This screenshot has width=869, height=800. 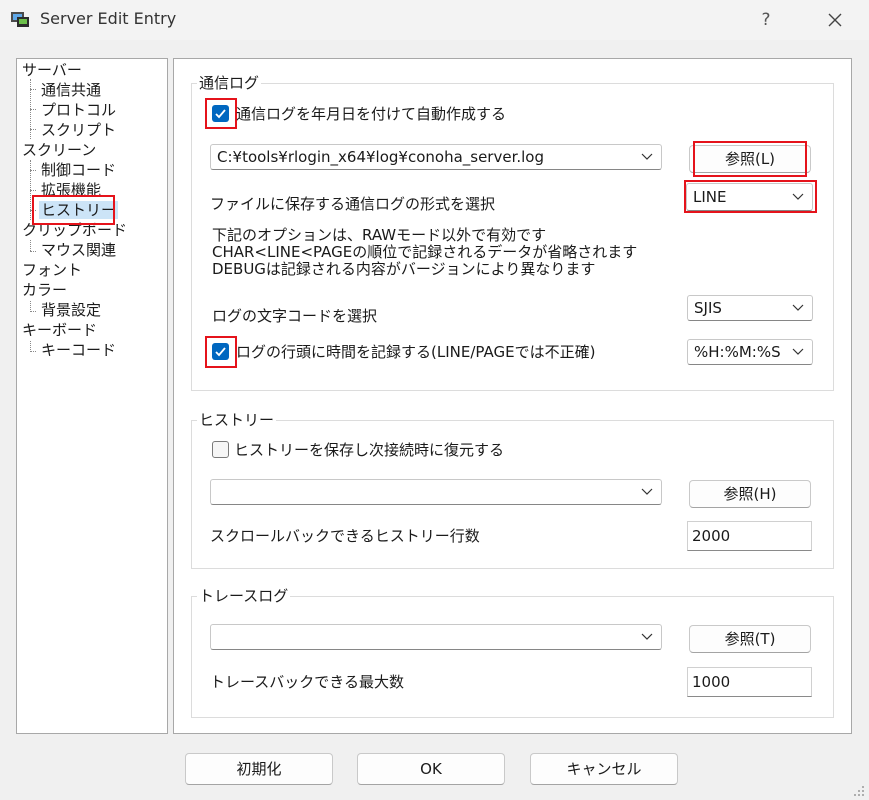 I want to click on close-icon, so click(x=835, y=20).